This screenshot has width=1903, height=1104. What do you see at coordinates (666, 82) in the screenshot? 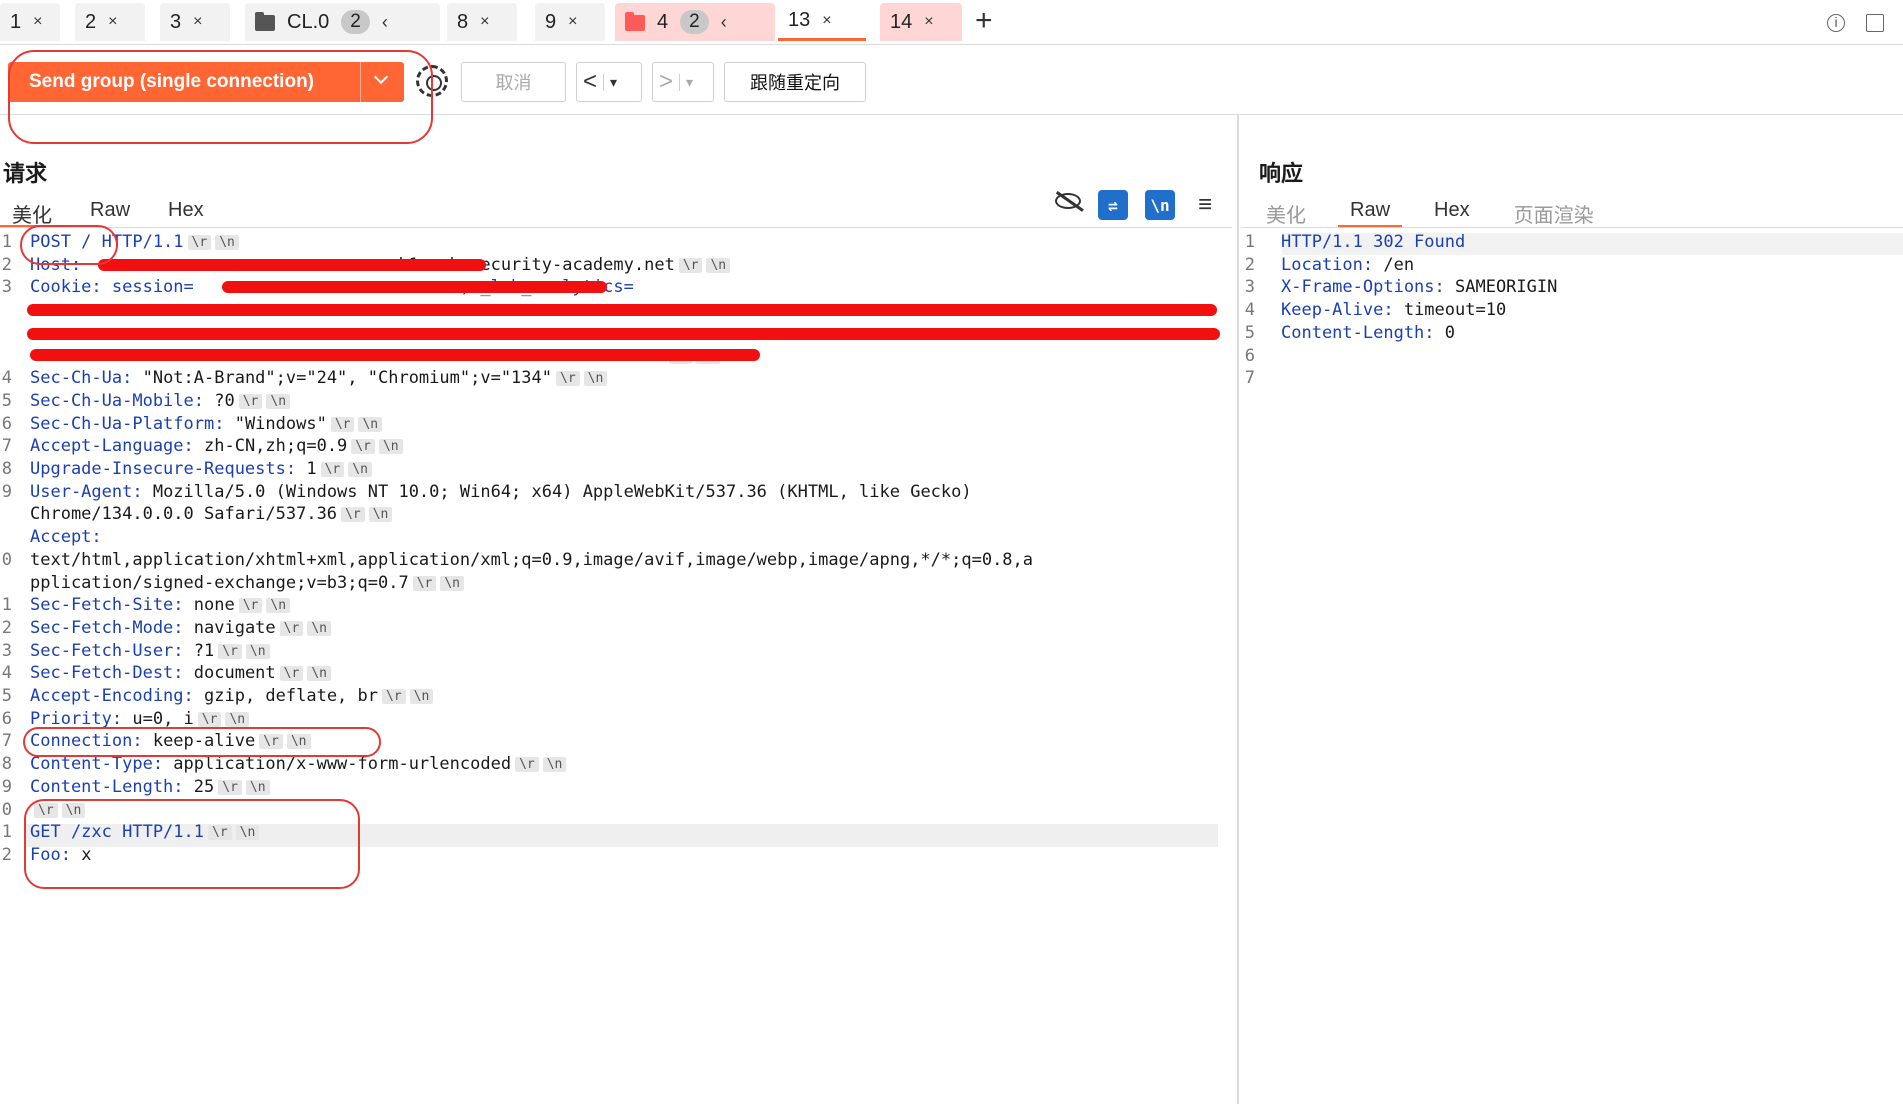
I see `forward-arrow-icon: >` at bounding box center [666, 82].